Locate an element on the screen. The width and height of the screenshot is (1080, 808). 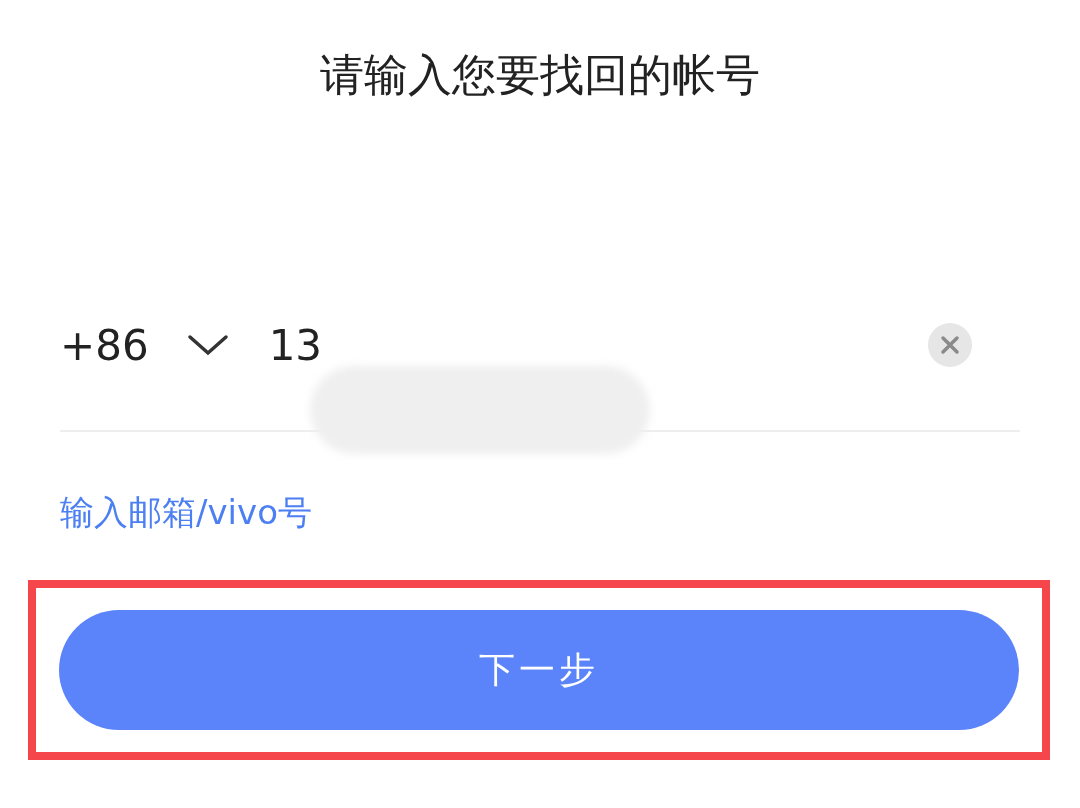
page-title: 请输入您要找回的帐号 is located at coordinates (540, 75).